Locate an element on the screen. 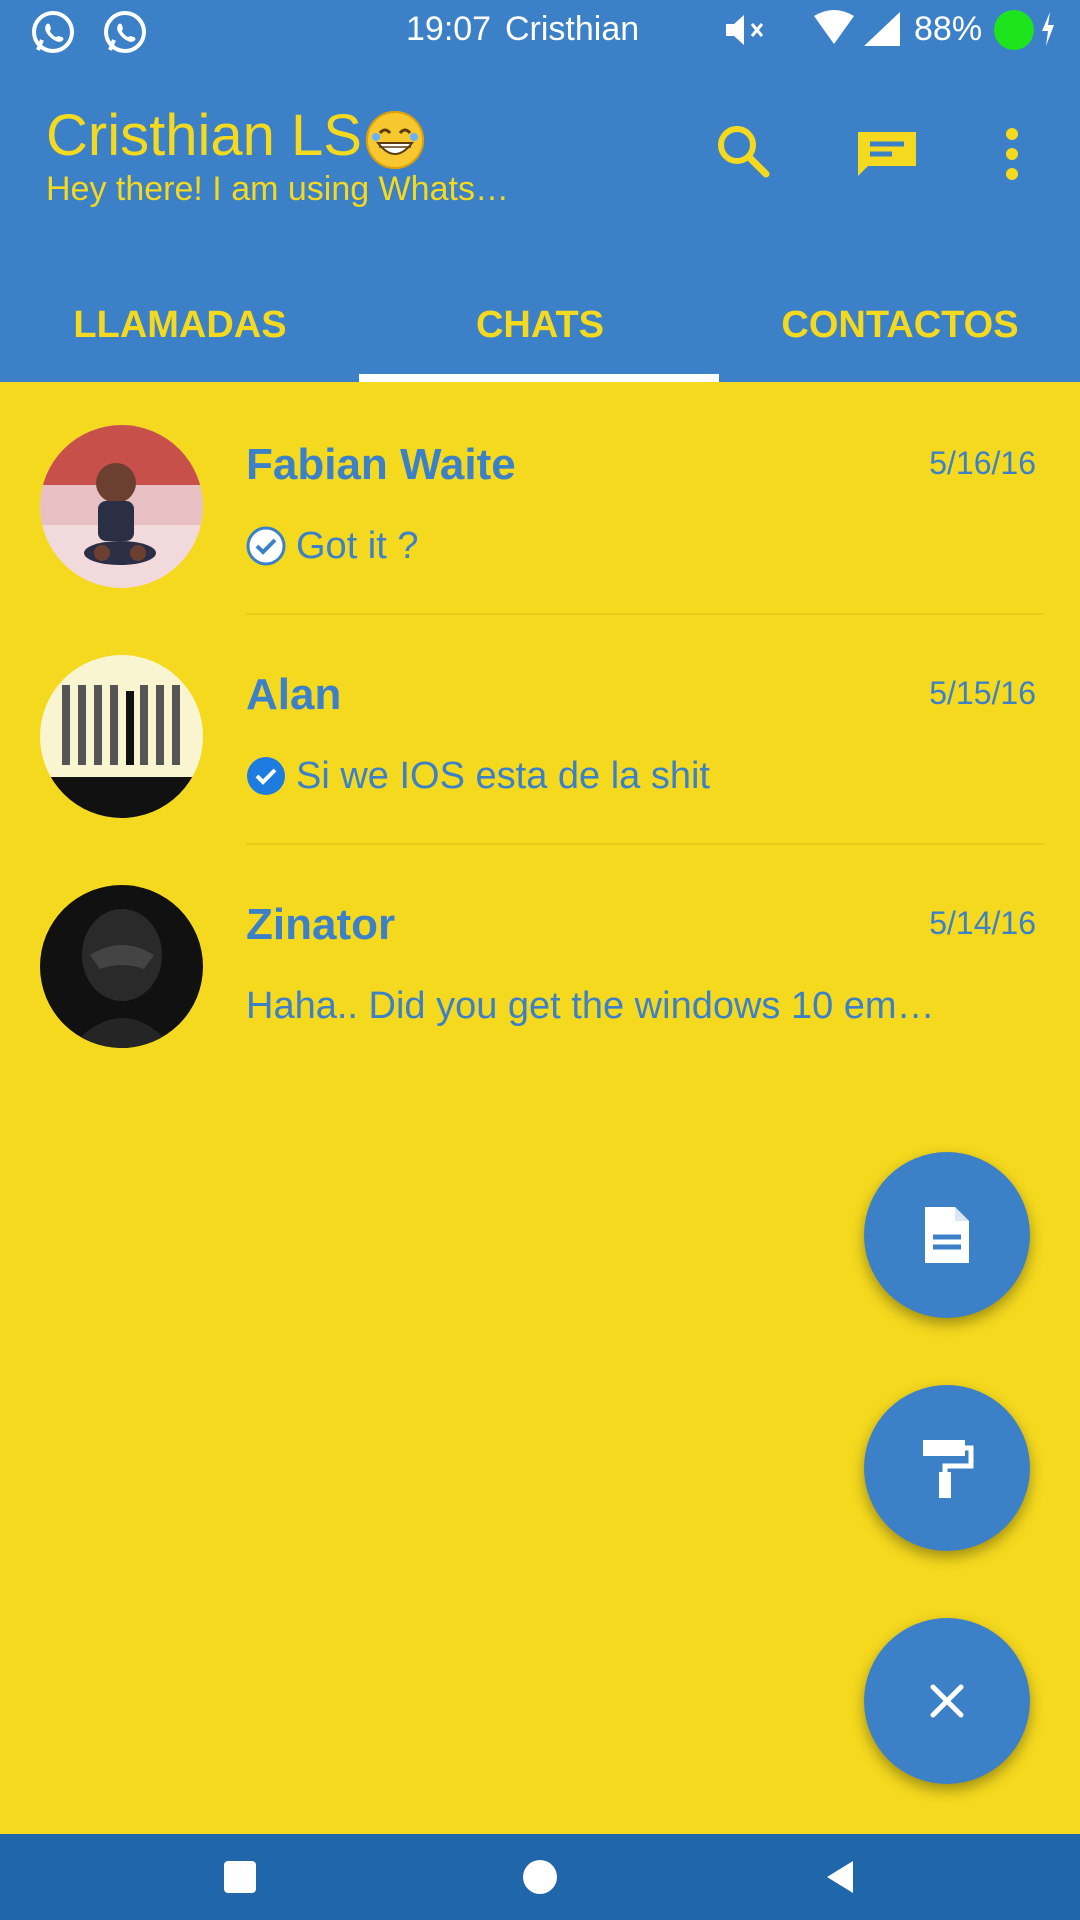  page-title: Cristhian LS is located at coordinates (235, 135).